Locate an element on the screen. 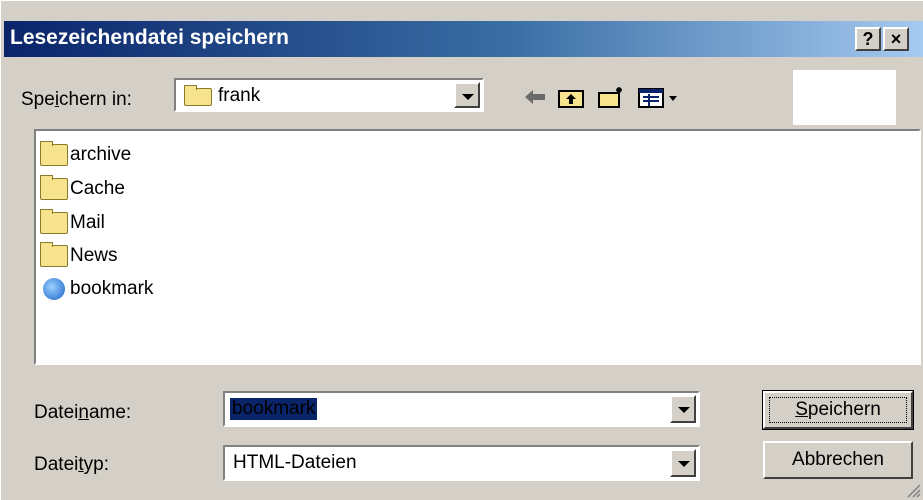 The image size is (923, 500). cancel-button-label: Abbrechen is located at coordinates (838, 459).